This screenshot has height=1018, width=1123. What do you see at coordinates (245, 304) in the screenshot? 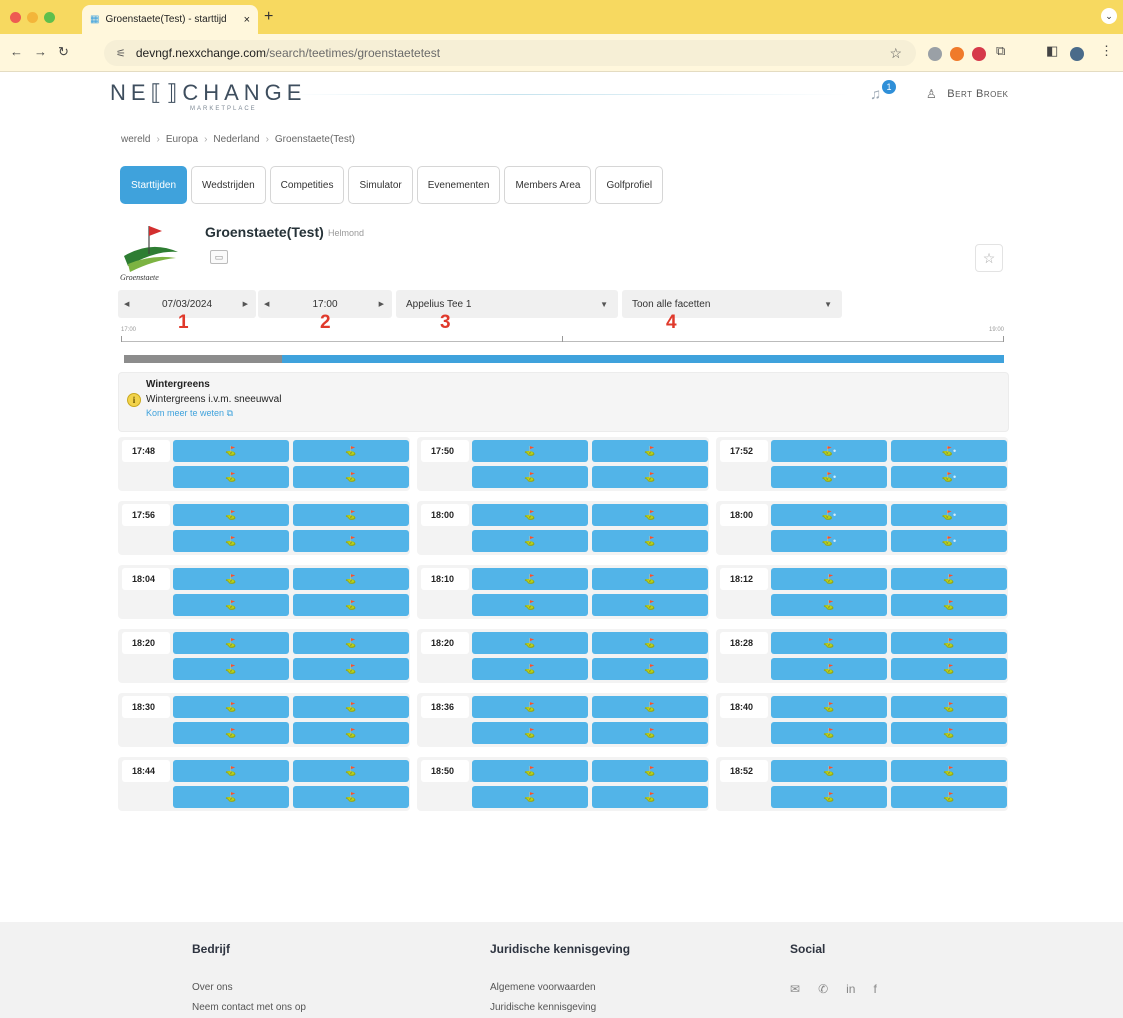
I see `next-date-icon: ▶` at bounding box center [245, 304].